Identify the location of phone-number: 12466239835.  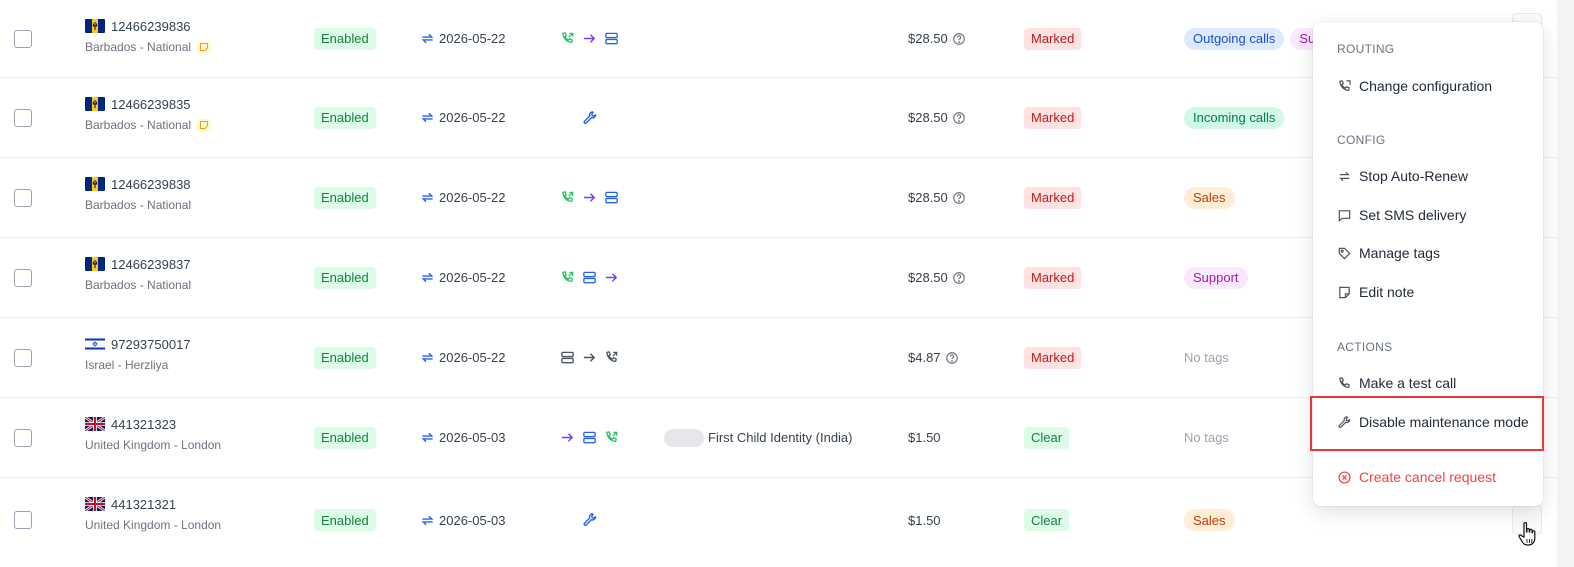
(151, 104).